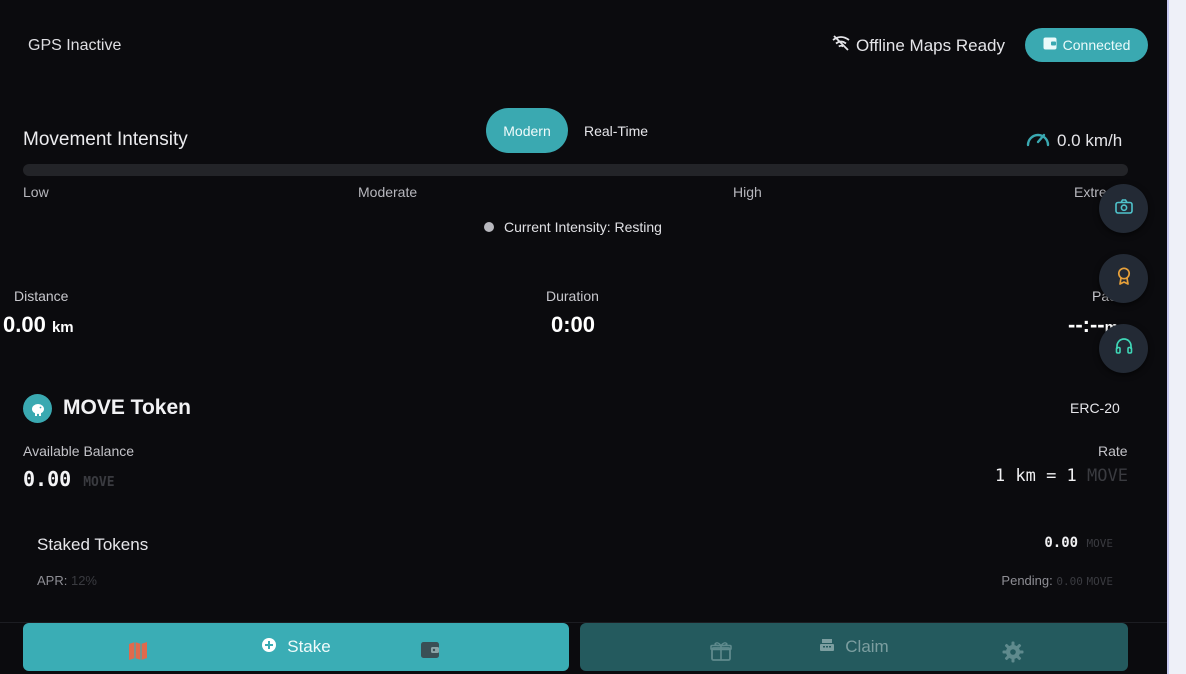 This screenshot has width=1186, height=674. I want to click on award-icon, so click(1124, 278).